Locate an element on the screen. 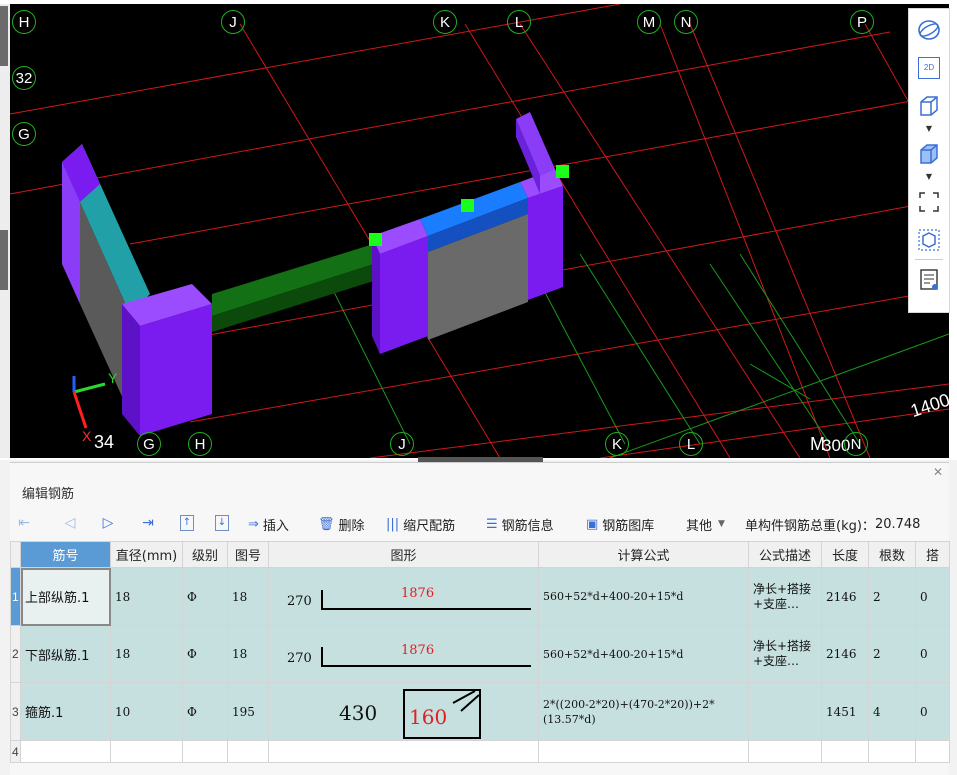  bar-name-cell: 上部纵筋.1 is located at coordinates (65, 596).